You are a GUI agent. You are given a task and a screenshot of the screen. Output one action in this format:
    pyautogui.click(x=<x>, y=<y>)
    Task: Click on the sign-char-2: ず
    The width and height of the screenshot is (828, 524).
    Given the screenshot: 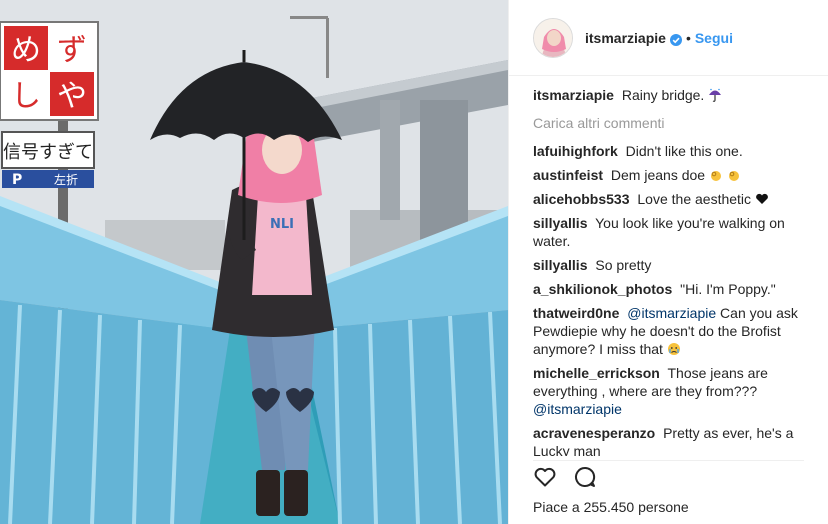 What is the action you would take?
    pyautogui.click(x=72, y=50)
    